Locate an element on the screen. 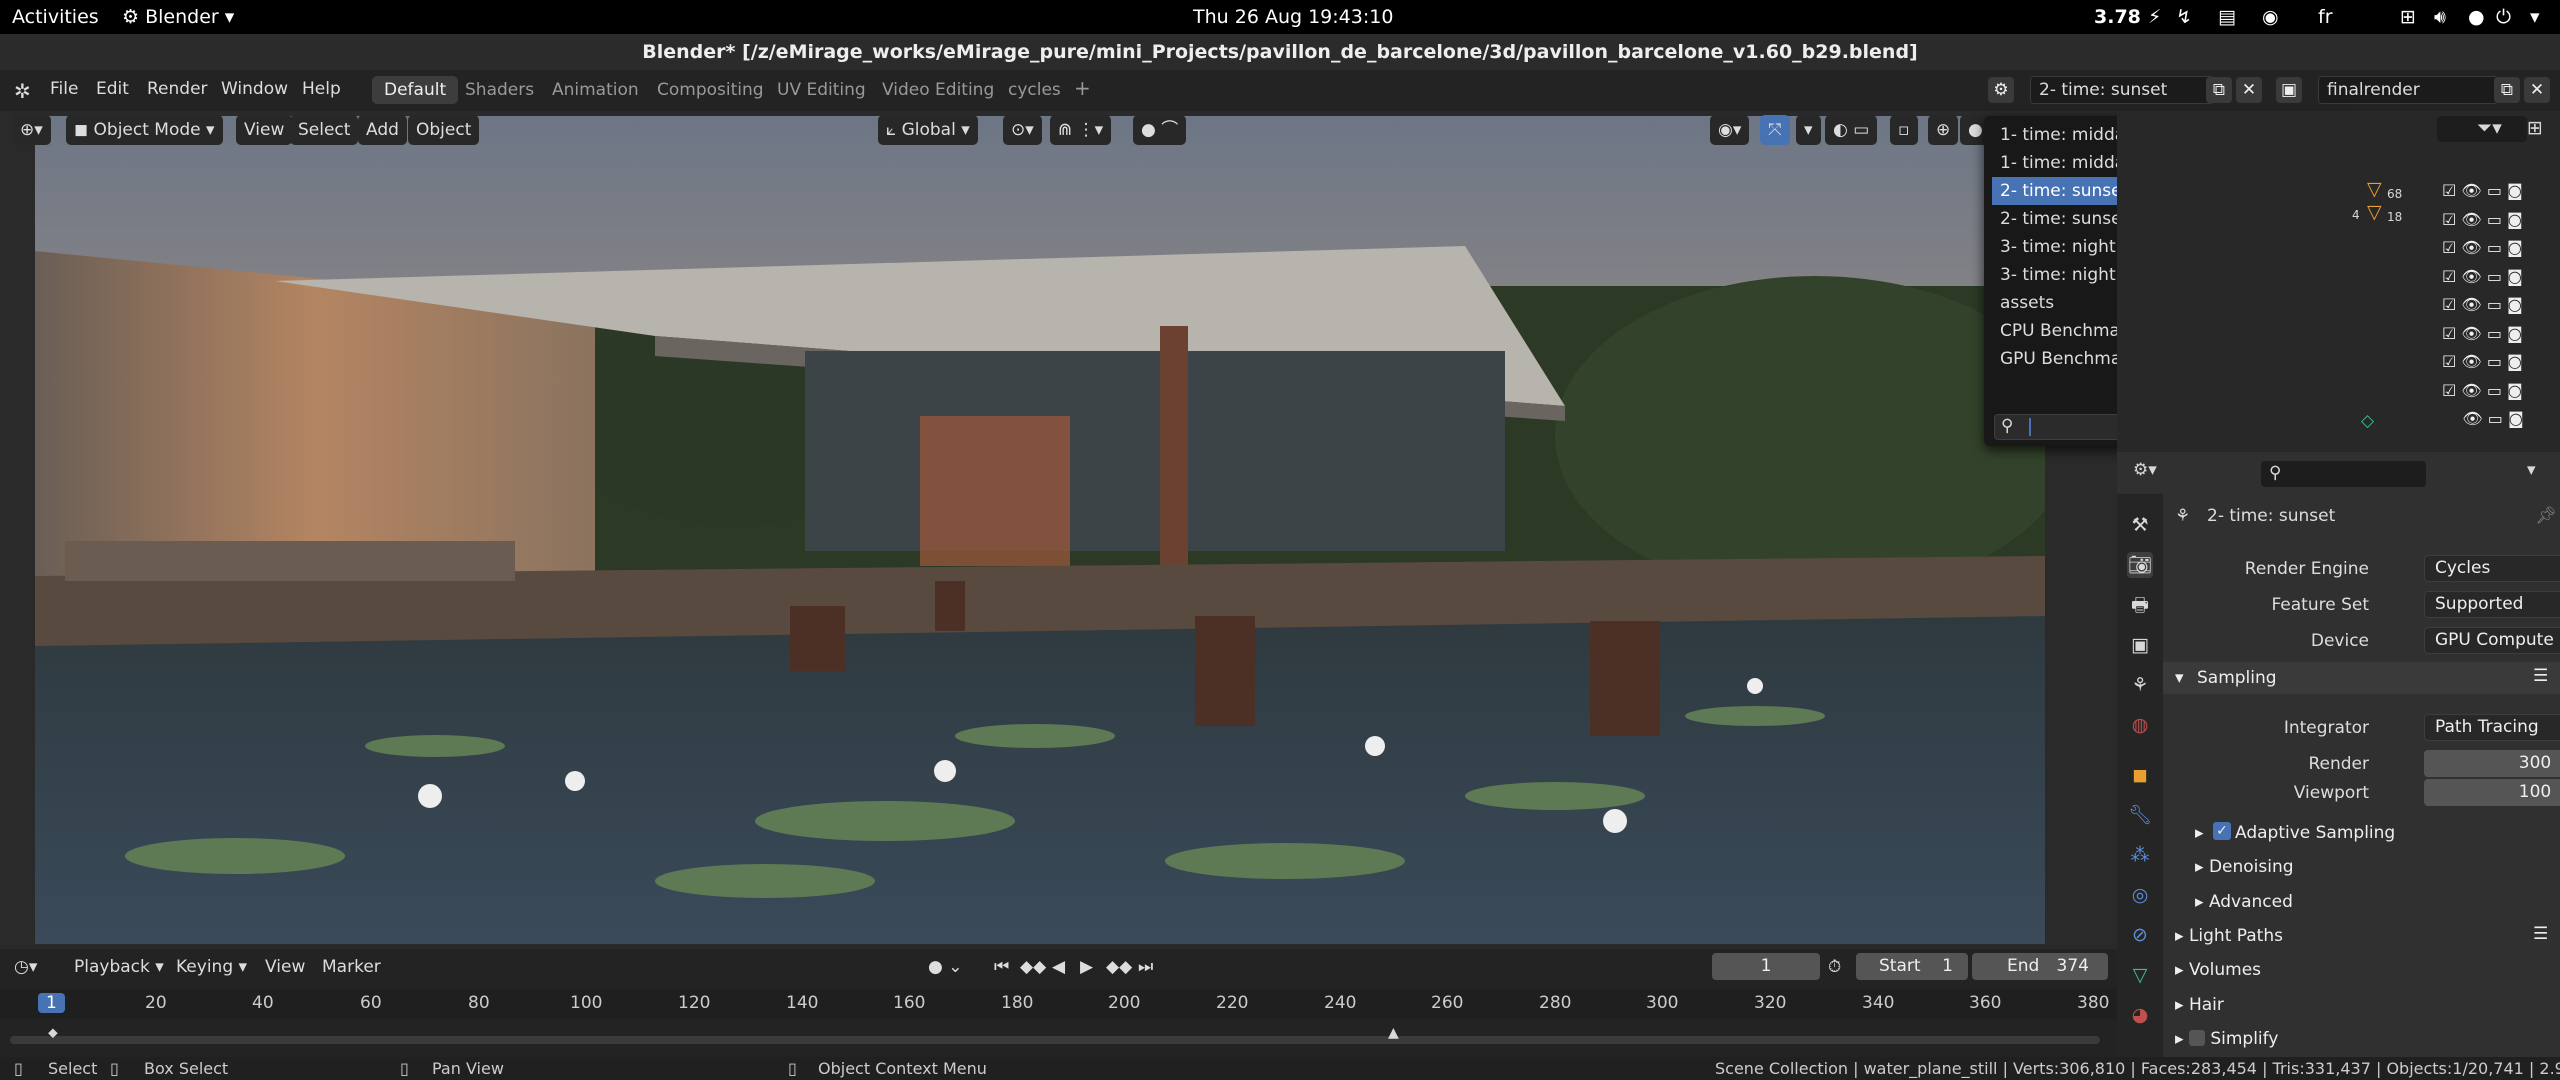 The image size is (2560, 1080). properties-editor-type-icon: ⚙▾ is located at coordinates (2145, 470).